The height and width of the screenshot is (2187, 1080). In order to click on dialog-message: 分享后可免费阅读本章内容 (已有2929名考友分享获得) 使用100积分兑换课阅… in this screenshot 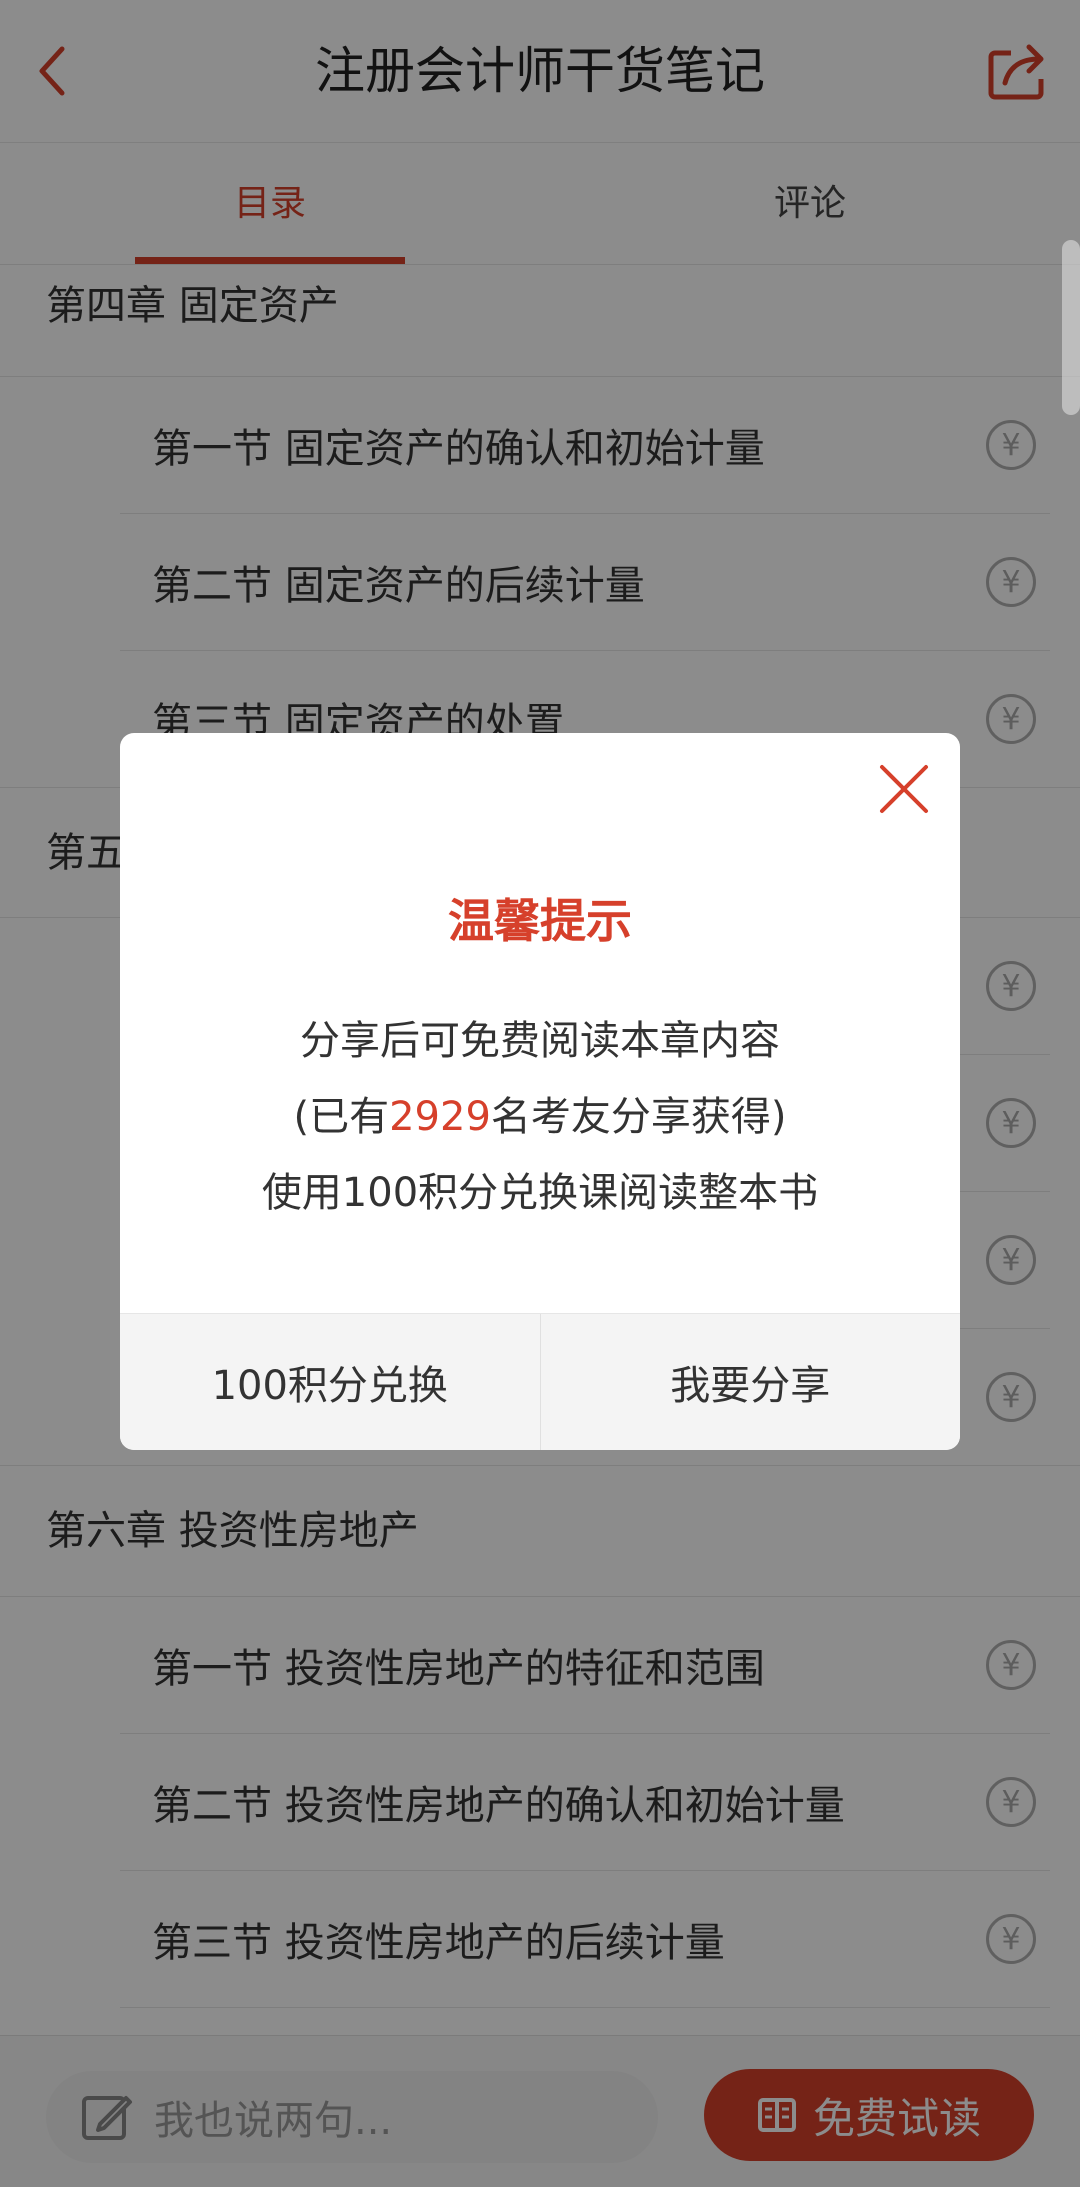, I will do `click(540, 1117)`.